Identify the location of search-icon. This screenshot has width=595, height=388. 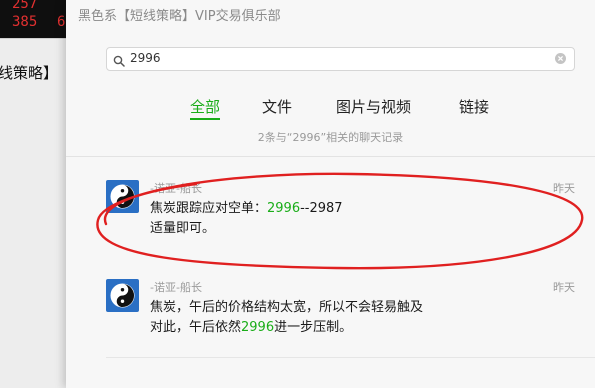
(119, 59).